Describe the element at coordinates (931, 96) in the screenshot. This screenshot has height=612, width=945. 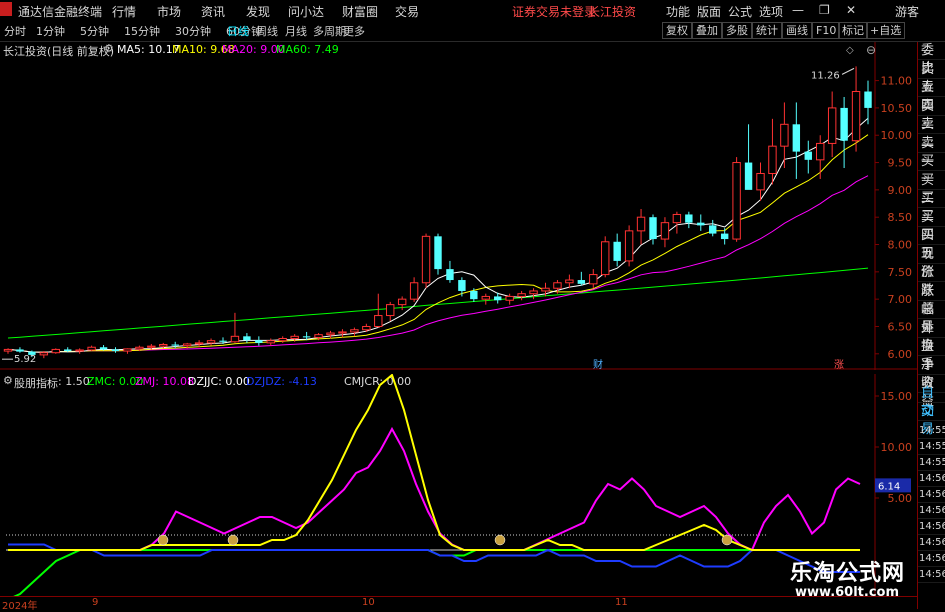
I see `sidebar-item: 卖四` at that location.